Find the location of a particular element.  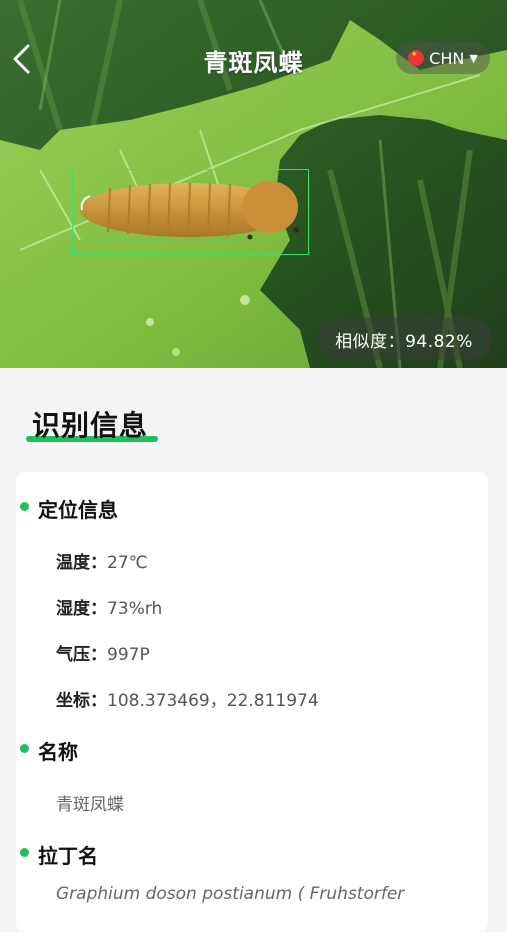

name-heading-text: 名称 is located at coordinates (58, 752).